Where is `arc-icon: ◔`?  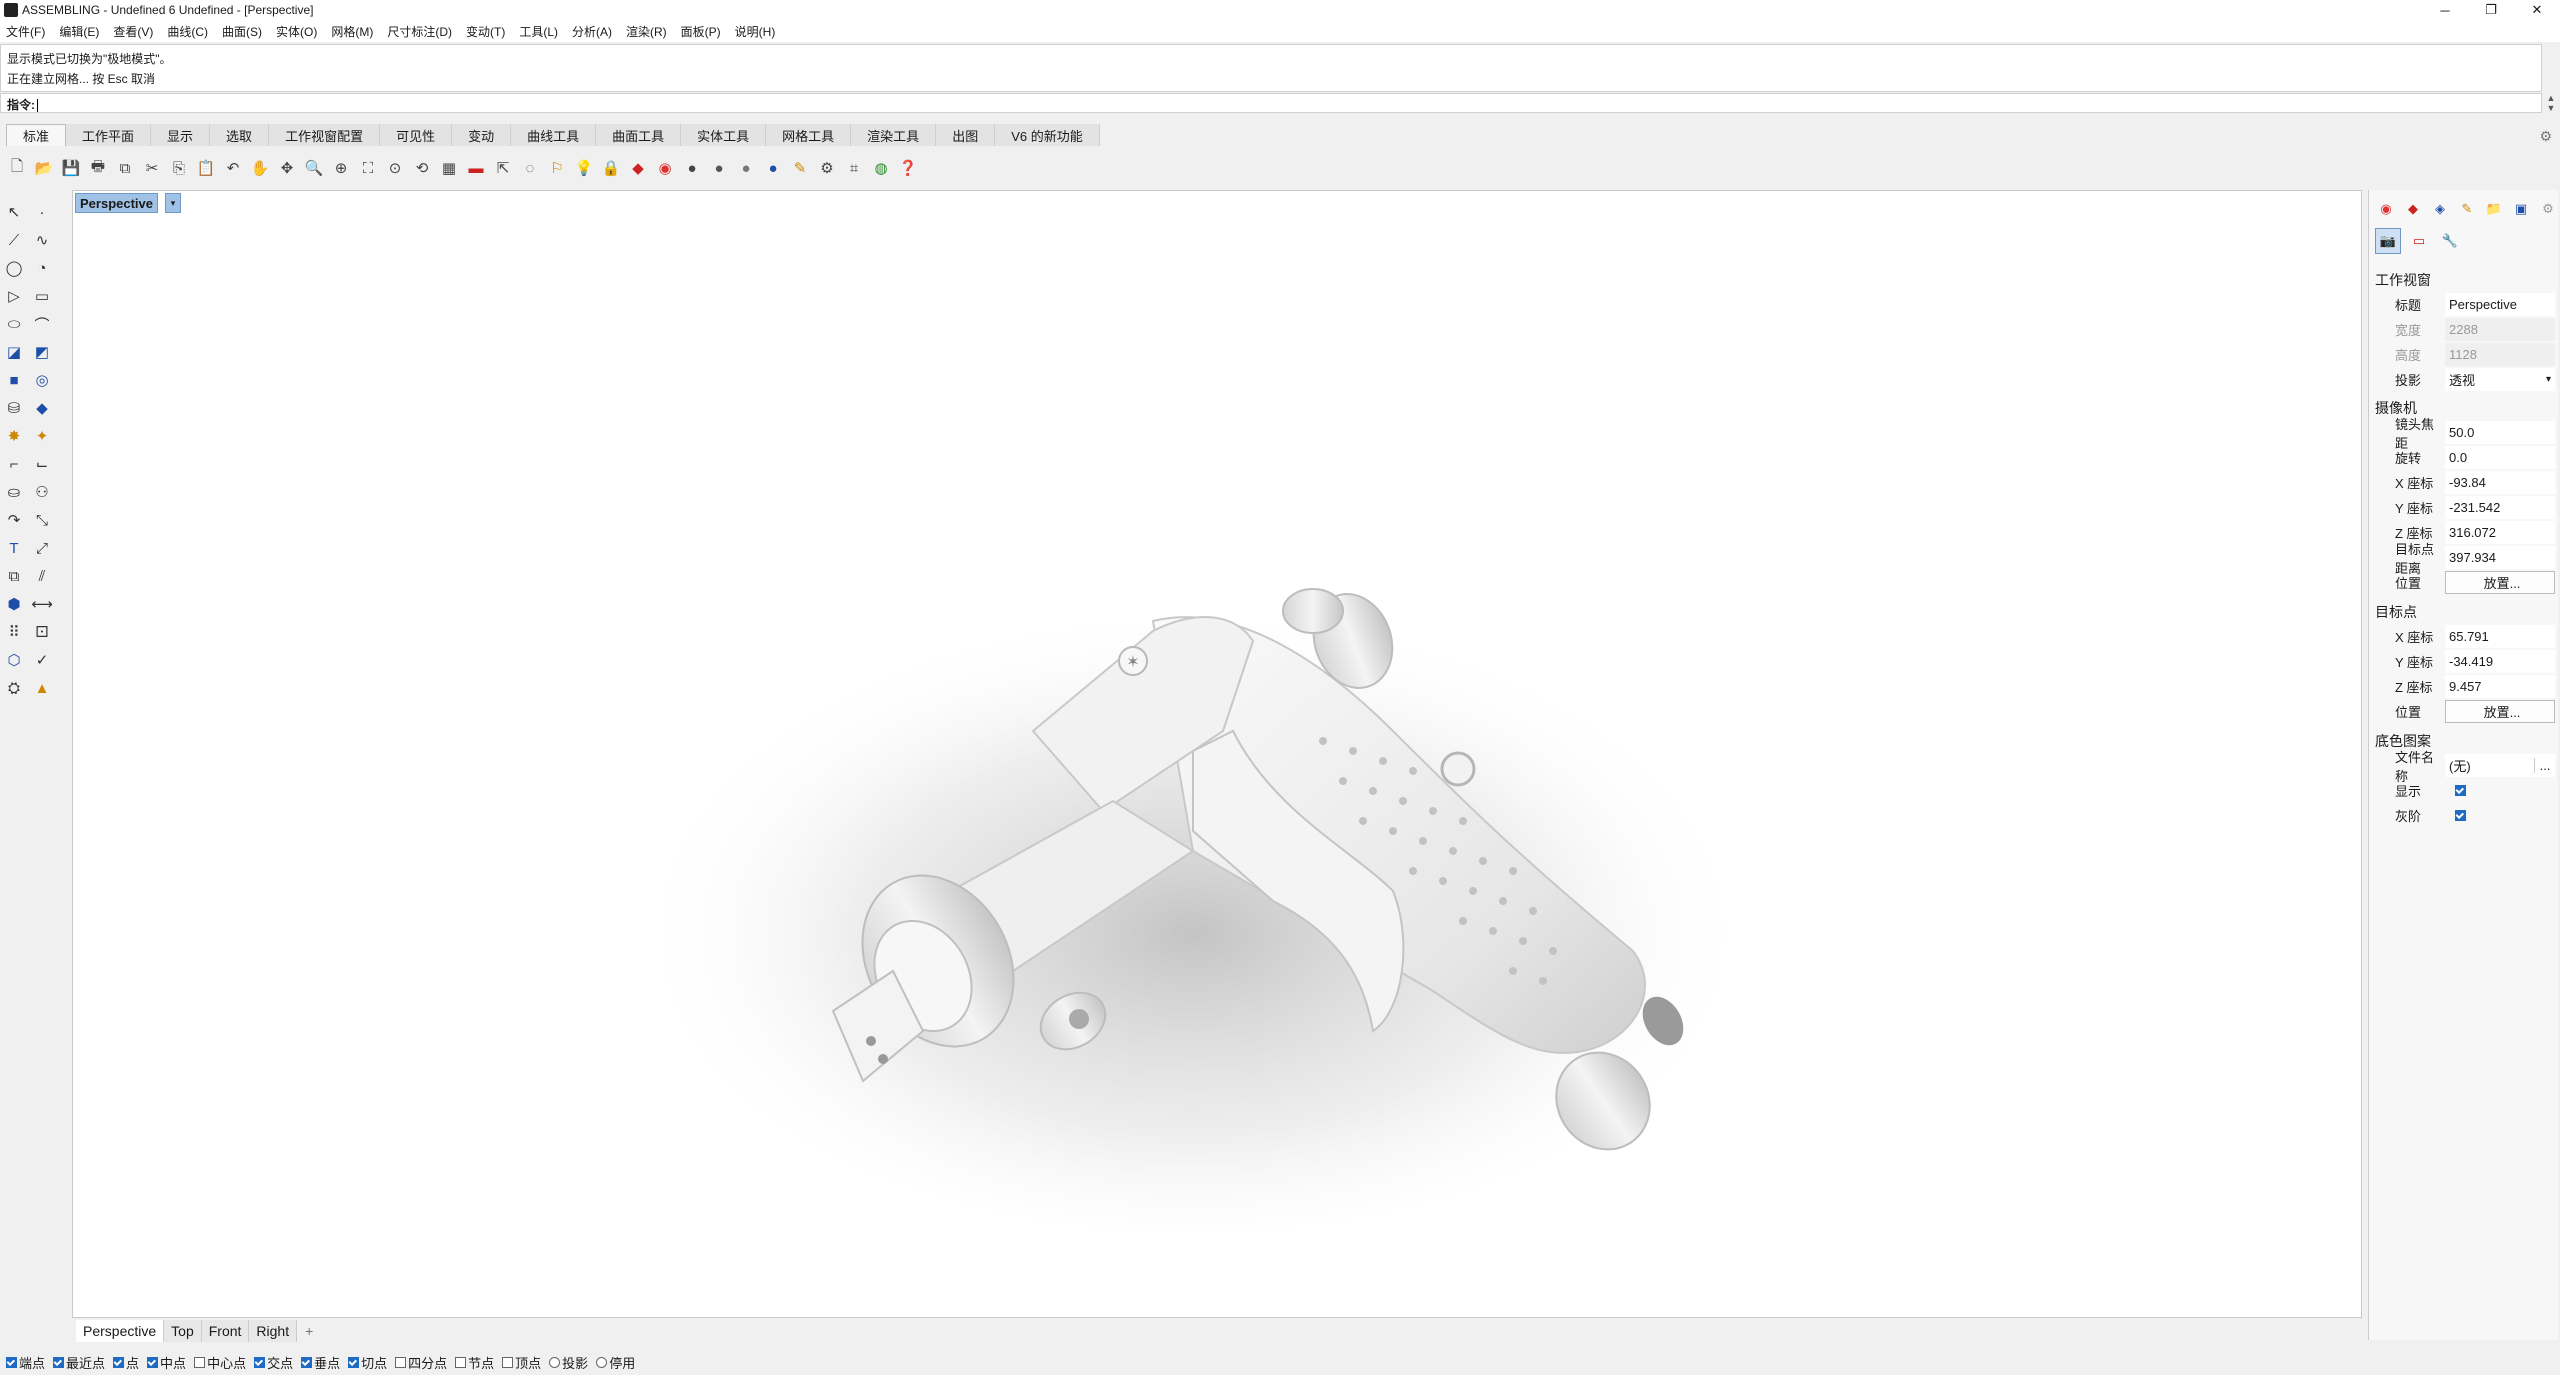
arc-icon: ◔ is located at coordinates (42, 268).